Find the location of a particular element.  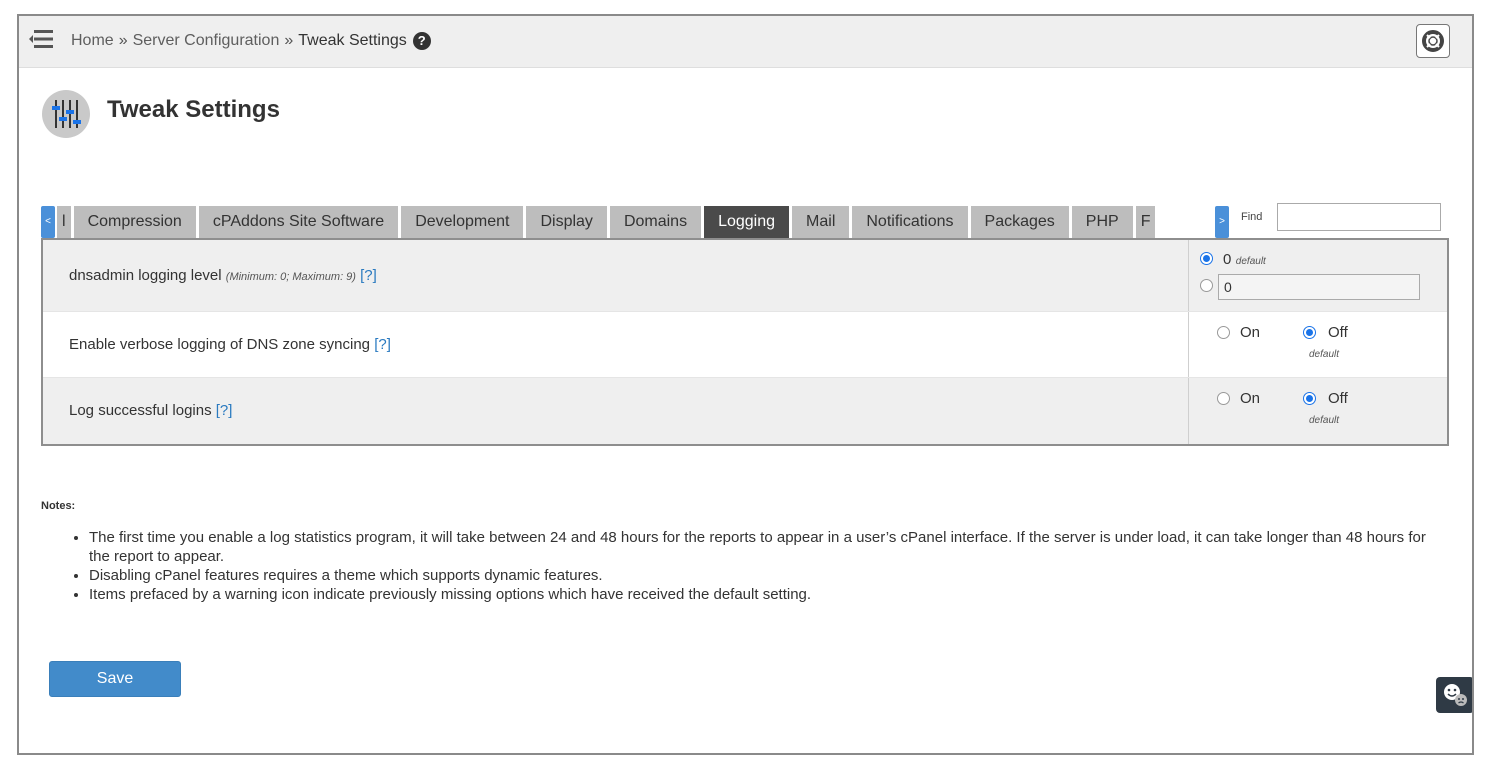

tab-partial-last: F is located at coordinates (1145, 222).